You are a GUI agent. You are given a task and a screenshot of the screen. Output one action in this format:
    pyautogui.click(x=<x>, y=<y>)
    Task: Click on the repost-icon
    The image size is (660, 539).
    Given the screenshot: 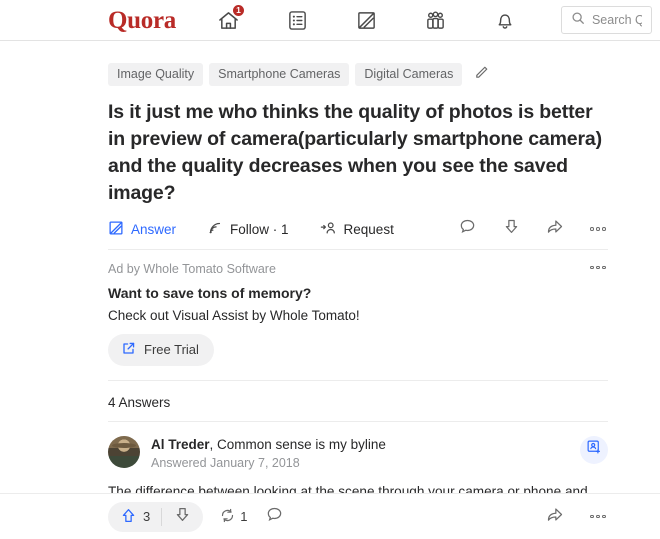 What is the action you would take?
    pyautogui.click(x=227, y=517)
    